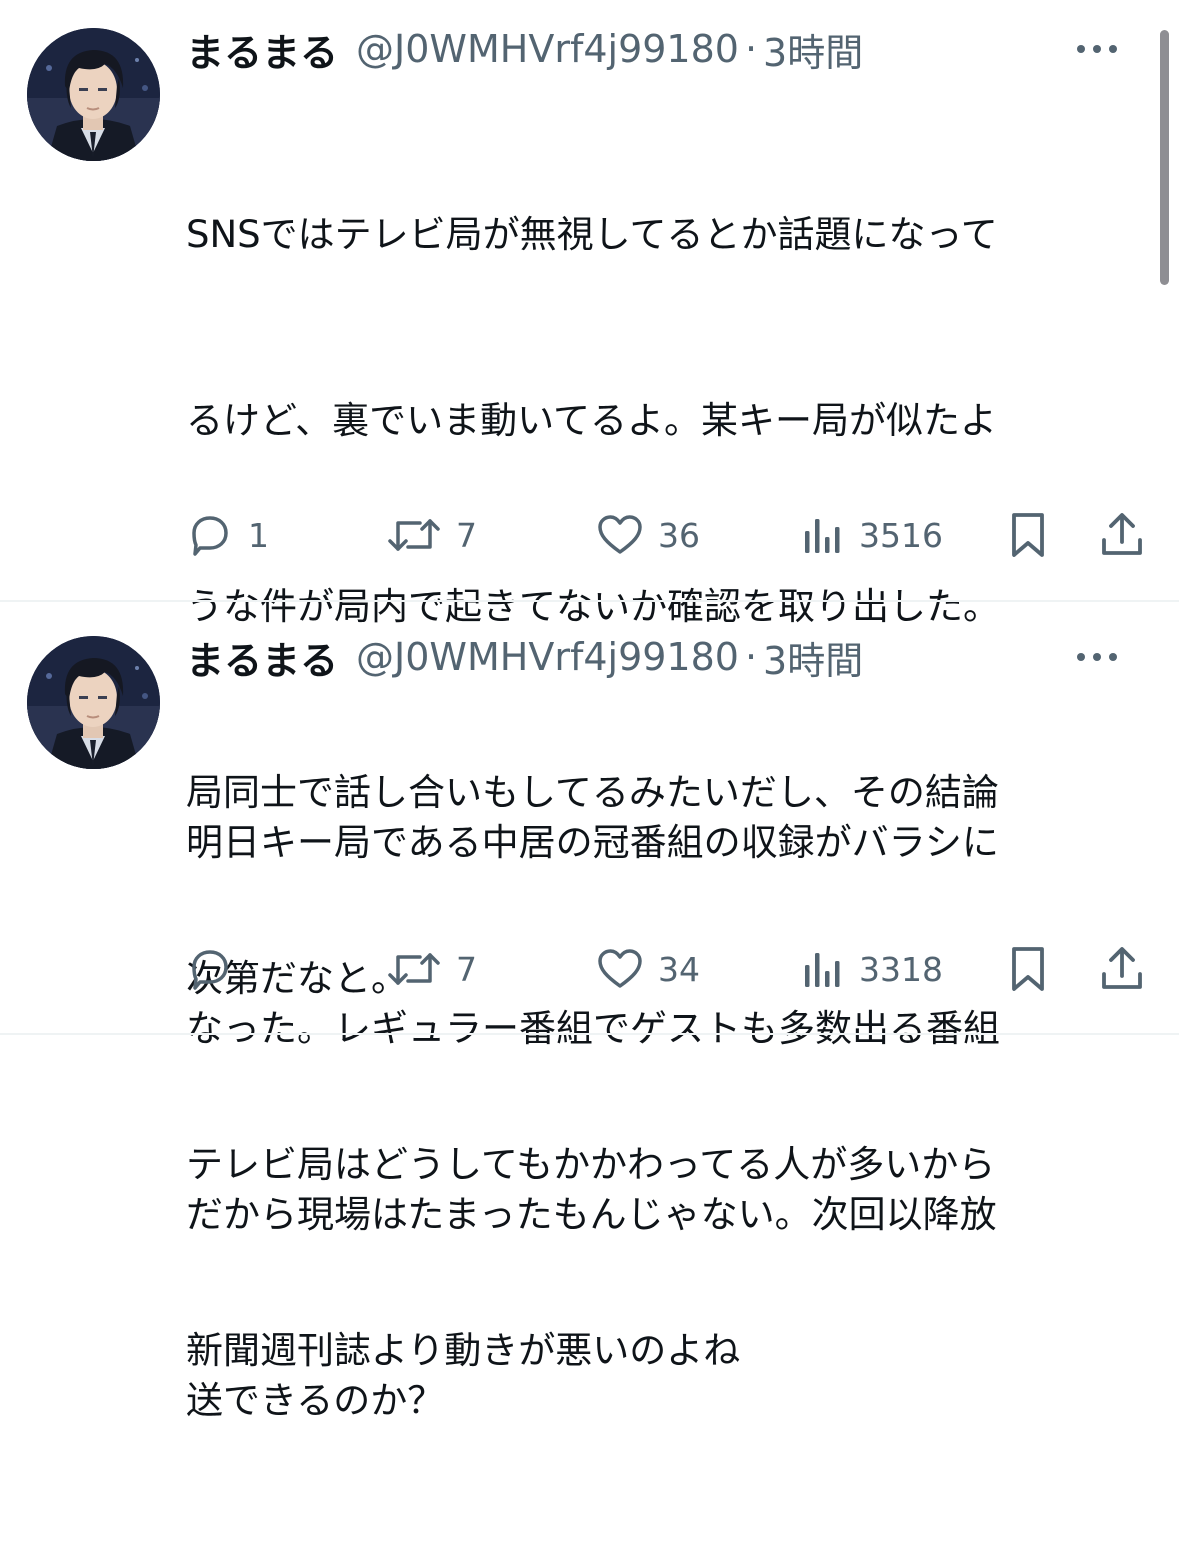 The height and width of the screenshot is (1556, 1179). Describe the element at coordinates (589, 1034) in the screenshot. I see `tweet-divider` at that location.